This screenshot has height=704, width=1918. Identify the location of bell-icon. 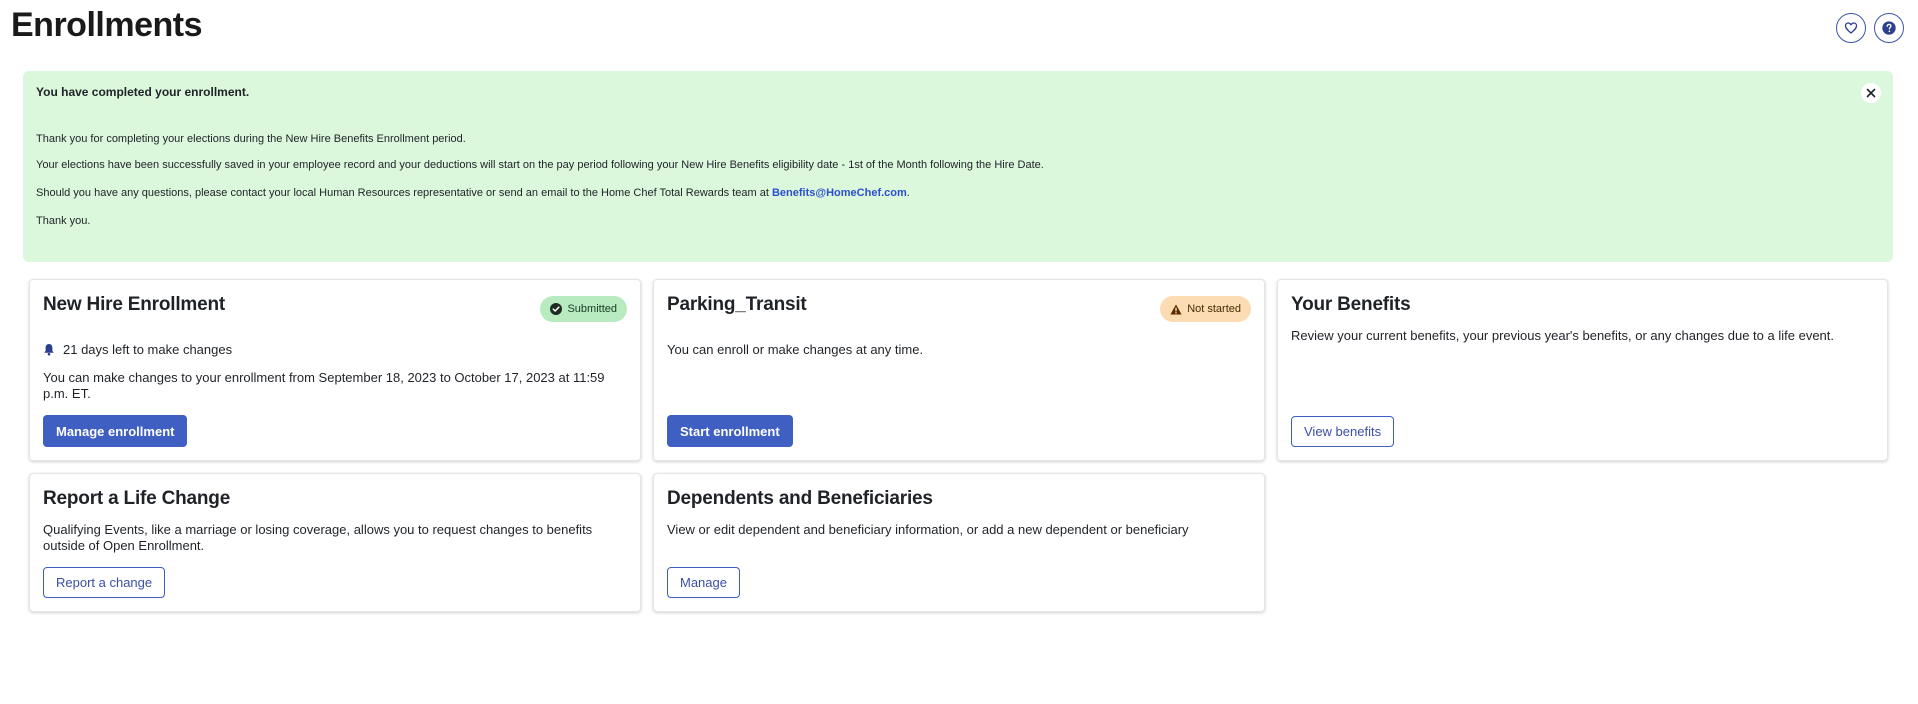
(49, 350).